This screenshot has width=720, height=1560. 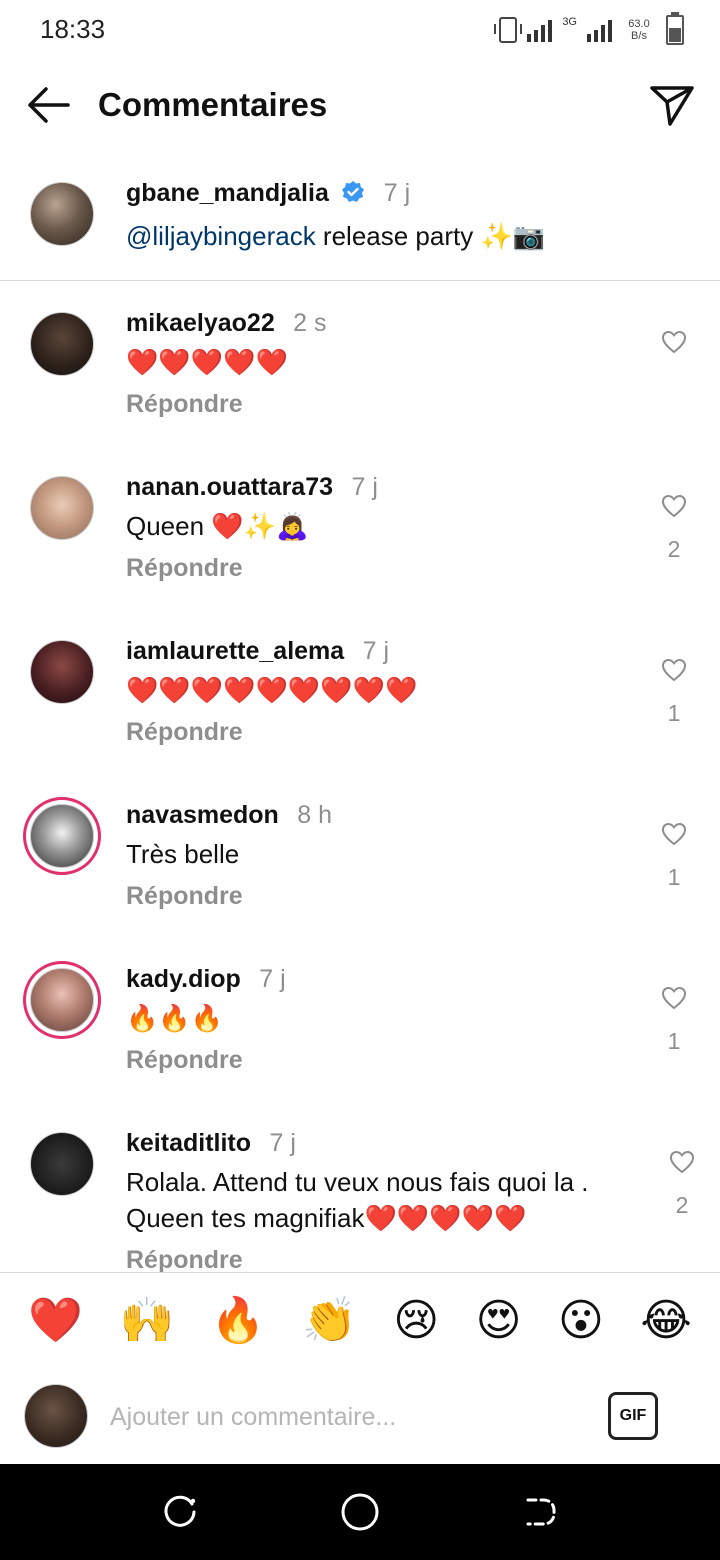 What do you see at coordinates (386, 981) in the screenshot?
I see `comment-head: kady.diop 7 j` at bounding box center [386, 981].